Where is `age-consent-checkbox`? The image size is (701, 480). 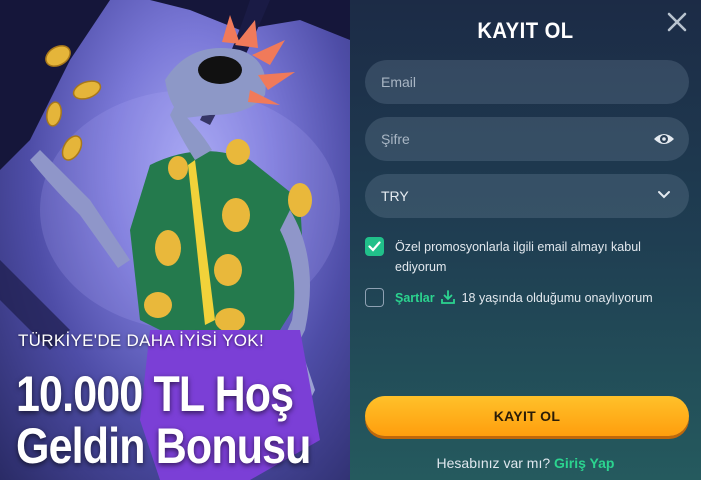
age-consent-checkbox is located at coordinates (374, 297).